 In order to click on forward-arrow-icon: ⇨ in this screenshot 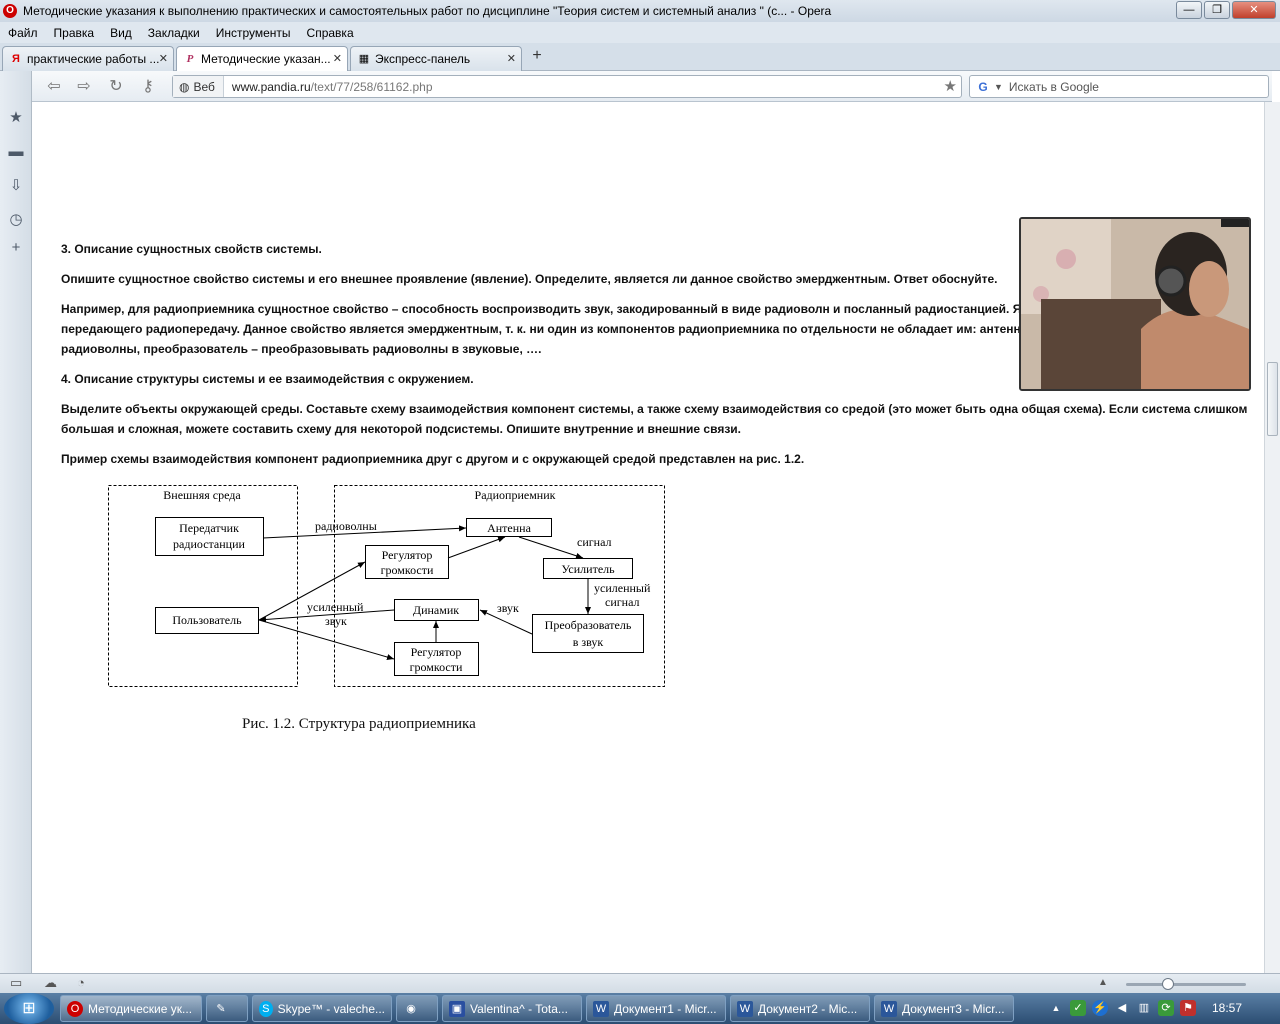, I will do `click(84, 87)`.